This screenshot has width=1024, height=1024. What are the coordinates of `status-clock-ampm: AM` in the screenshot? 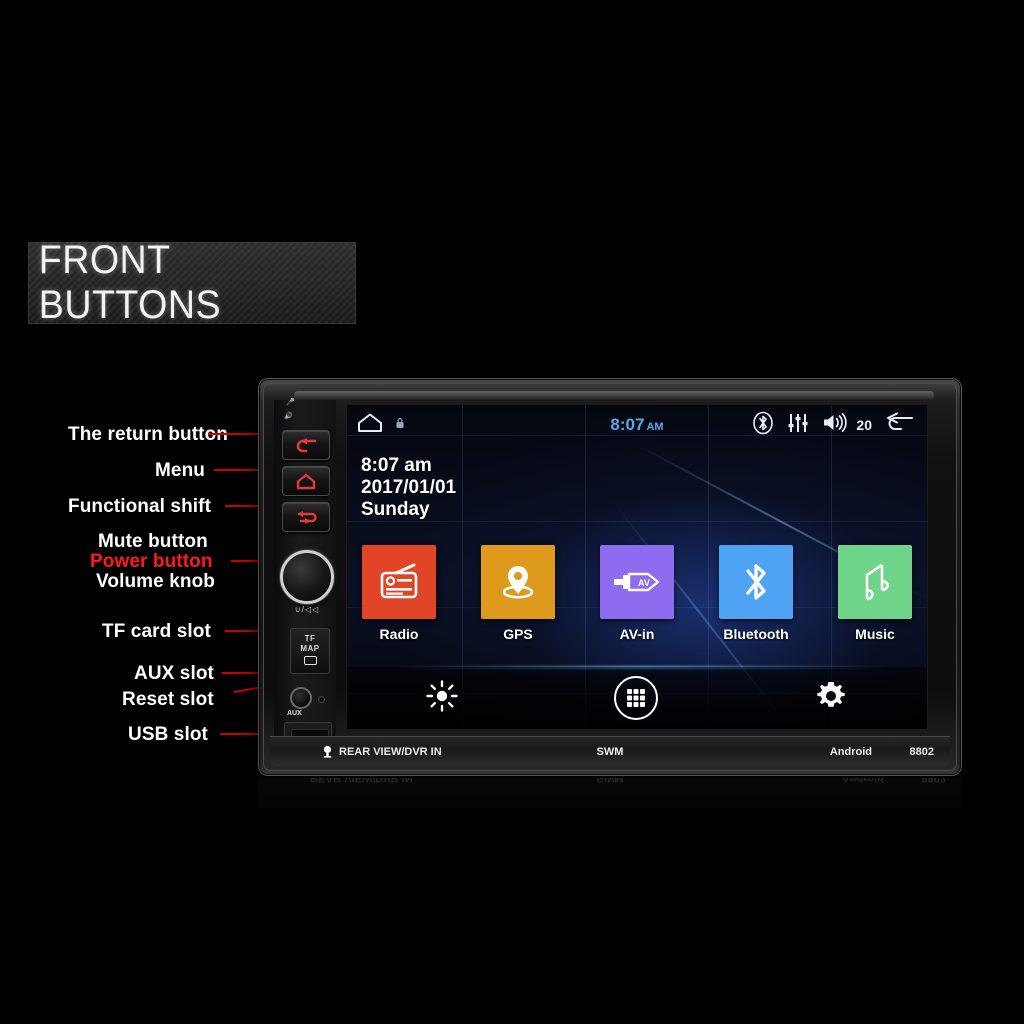 It's located at (655, 427).